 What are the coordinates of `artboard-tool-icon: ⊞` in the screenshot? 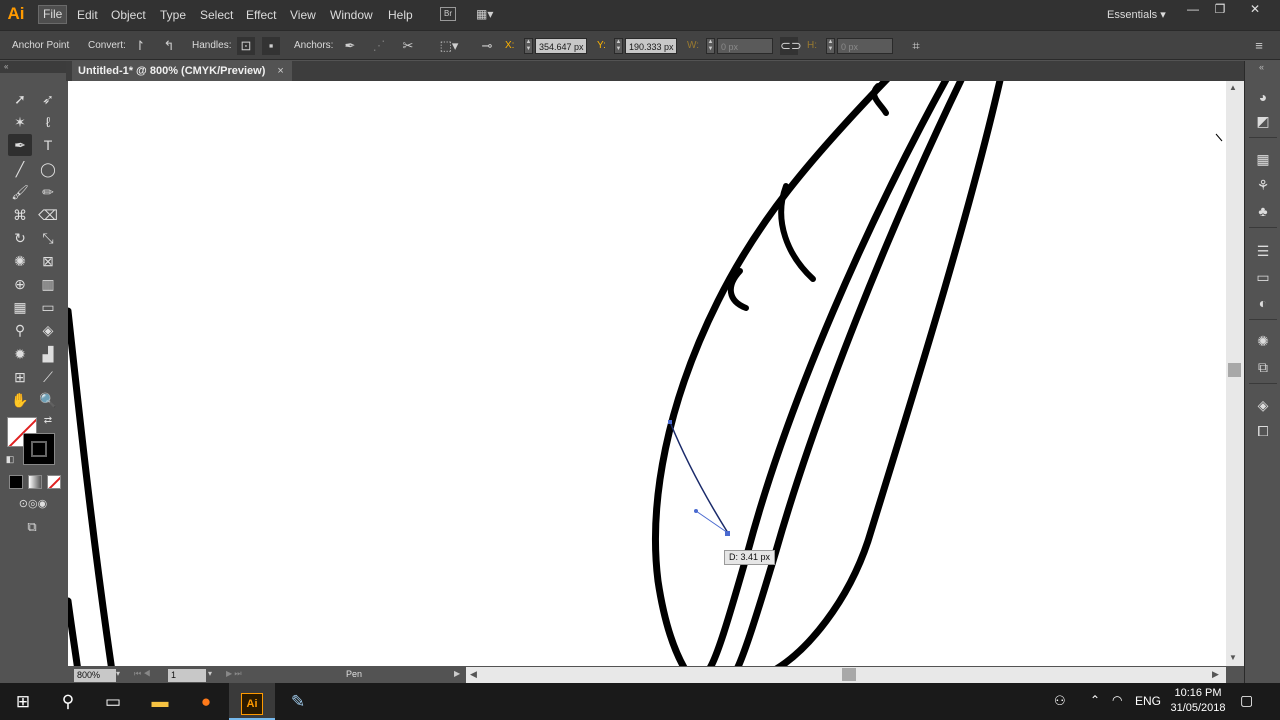 It's located at (20, 377).